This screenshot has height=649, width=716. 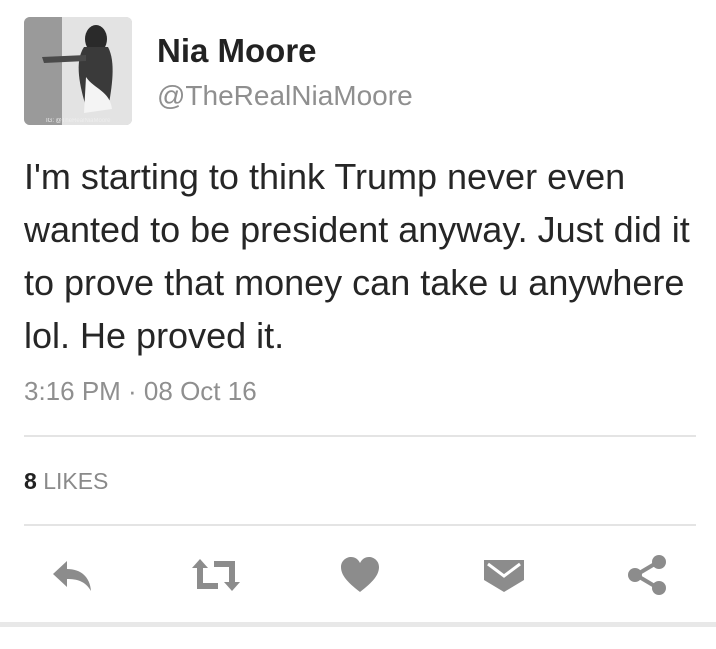 I want to click on like-button, so click(x=360, y=575).